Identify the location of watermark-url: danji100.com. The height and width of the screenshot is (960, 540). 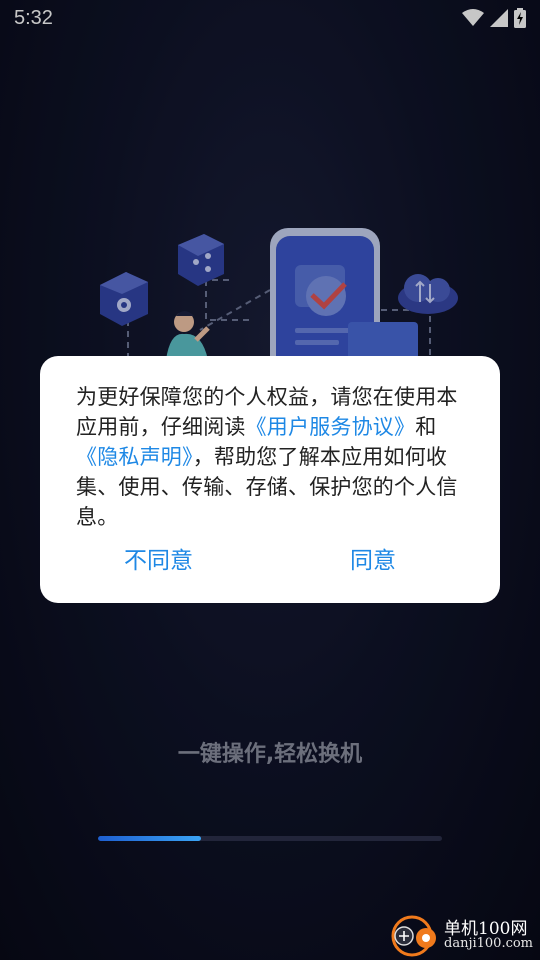
(489, 943).